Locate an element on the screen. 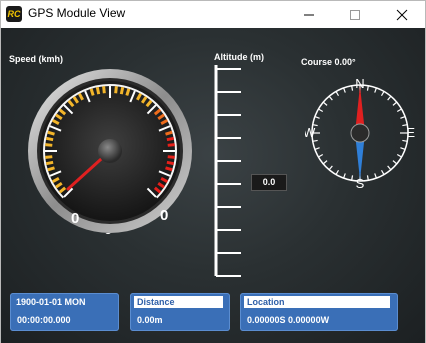 The image size is (426, 343). altitude-scale is located at coordinates (227, 171).